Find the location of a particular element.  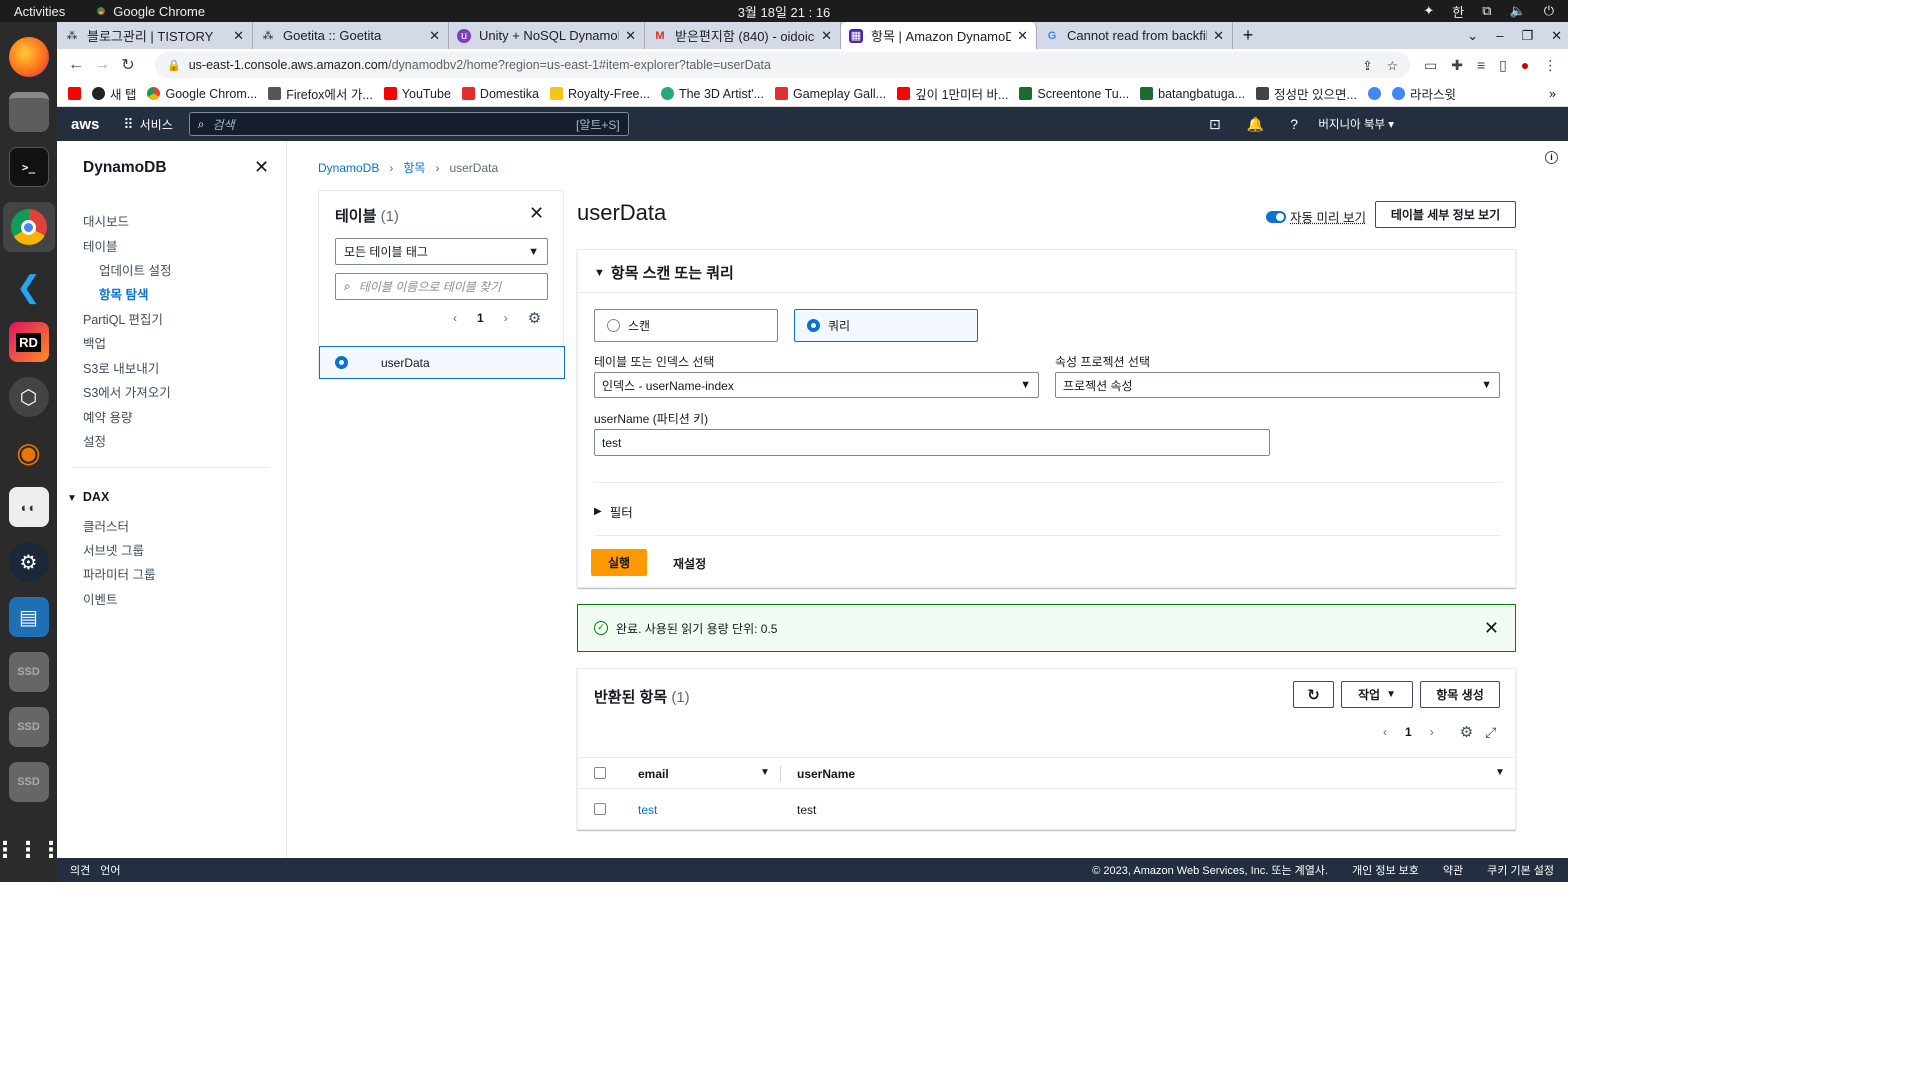

nav-item-partiql-editor: PartiQL 편집기 is located at coordinates (123, 318).